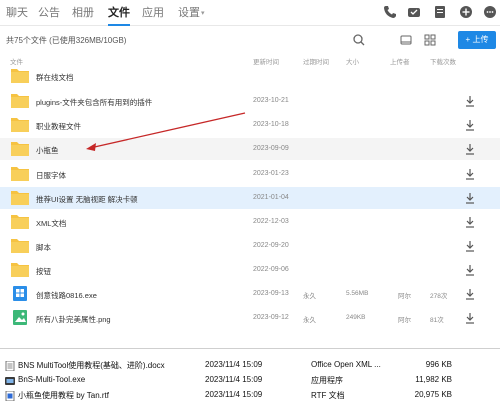  I want to click on explorer-file-size: 11,982 KB, so click(433, 379).